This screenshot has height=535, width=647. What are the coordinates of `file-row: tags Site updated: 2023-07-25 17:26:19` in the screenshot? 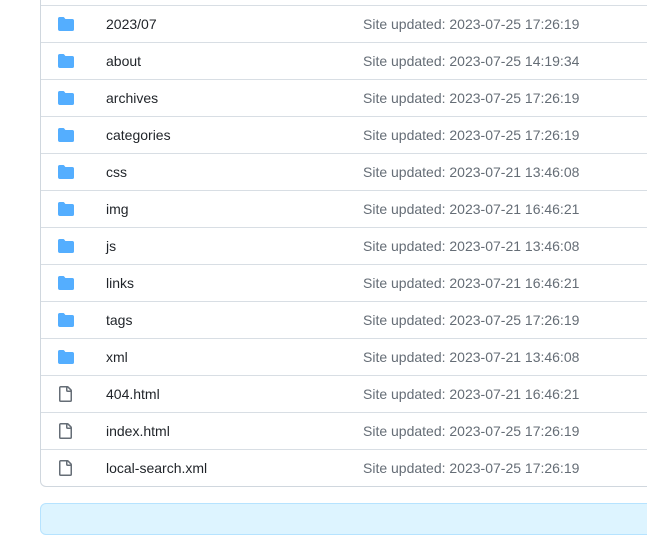 It's located at (344, 319).